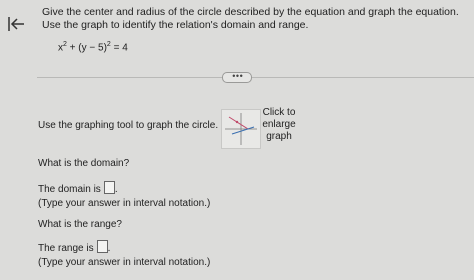  I want to click on range-hint: (Type your answer in interval notation.), so click(124, 262).